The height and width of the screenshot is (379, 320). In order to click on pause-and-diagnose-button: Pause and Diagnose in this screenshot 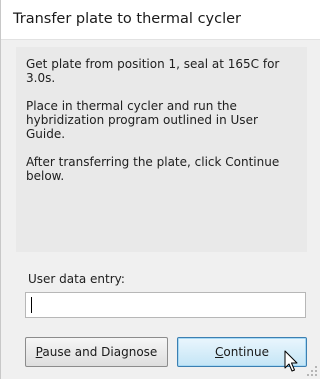, I will do `click(96, 352)`.